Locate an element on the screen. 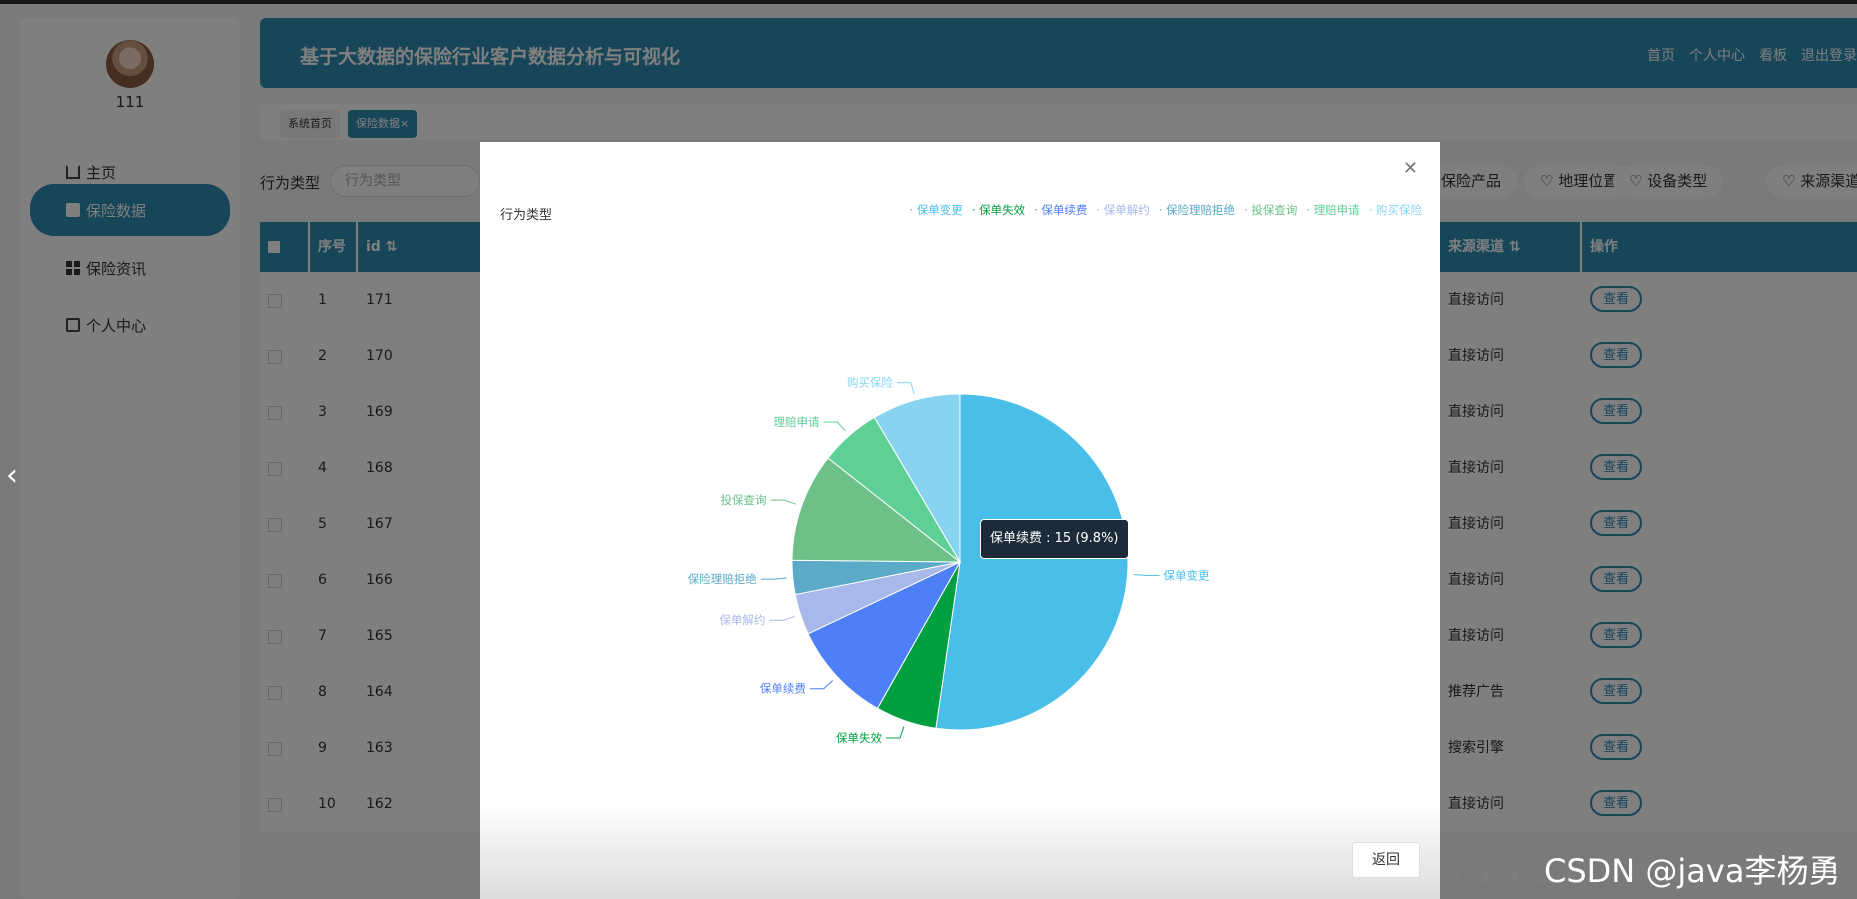 This screenshot has width=1857, height=899. slice-label: 保险理赔拒绝 is located at coordinates (722, 579).